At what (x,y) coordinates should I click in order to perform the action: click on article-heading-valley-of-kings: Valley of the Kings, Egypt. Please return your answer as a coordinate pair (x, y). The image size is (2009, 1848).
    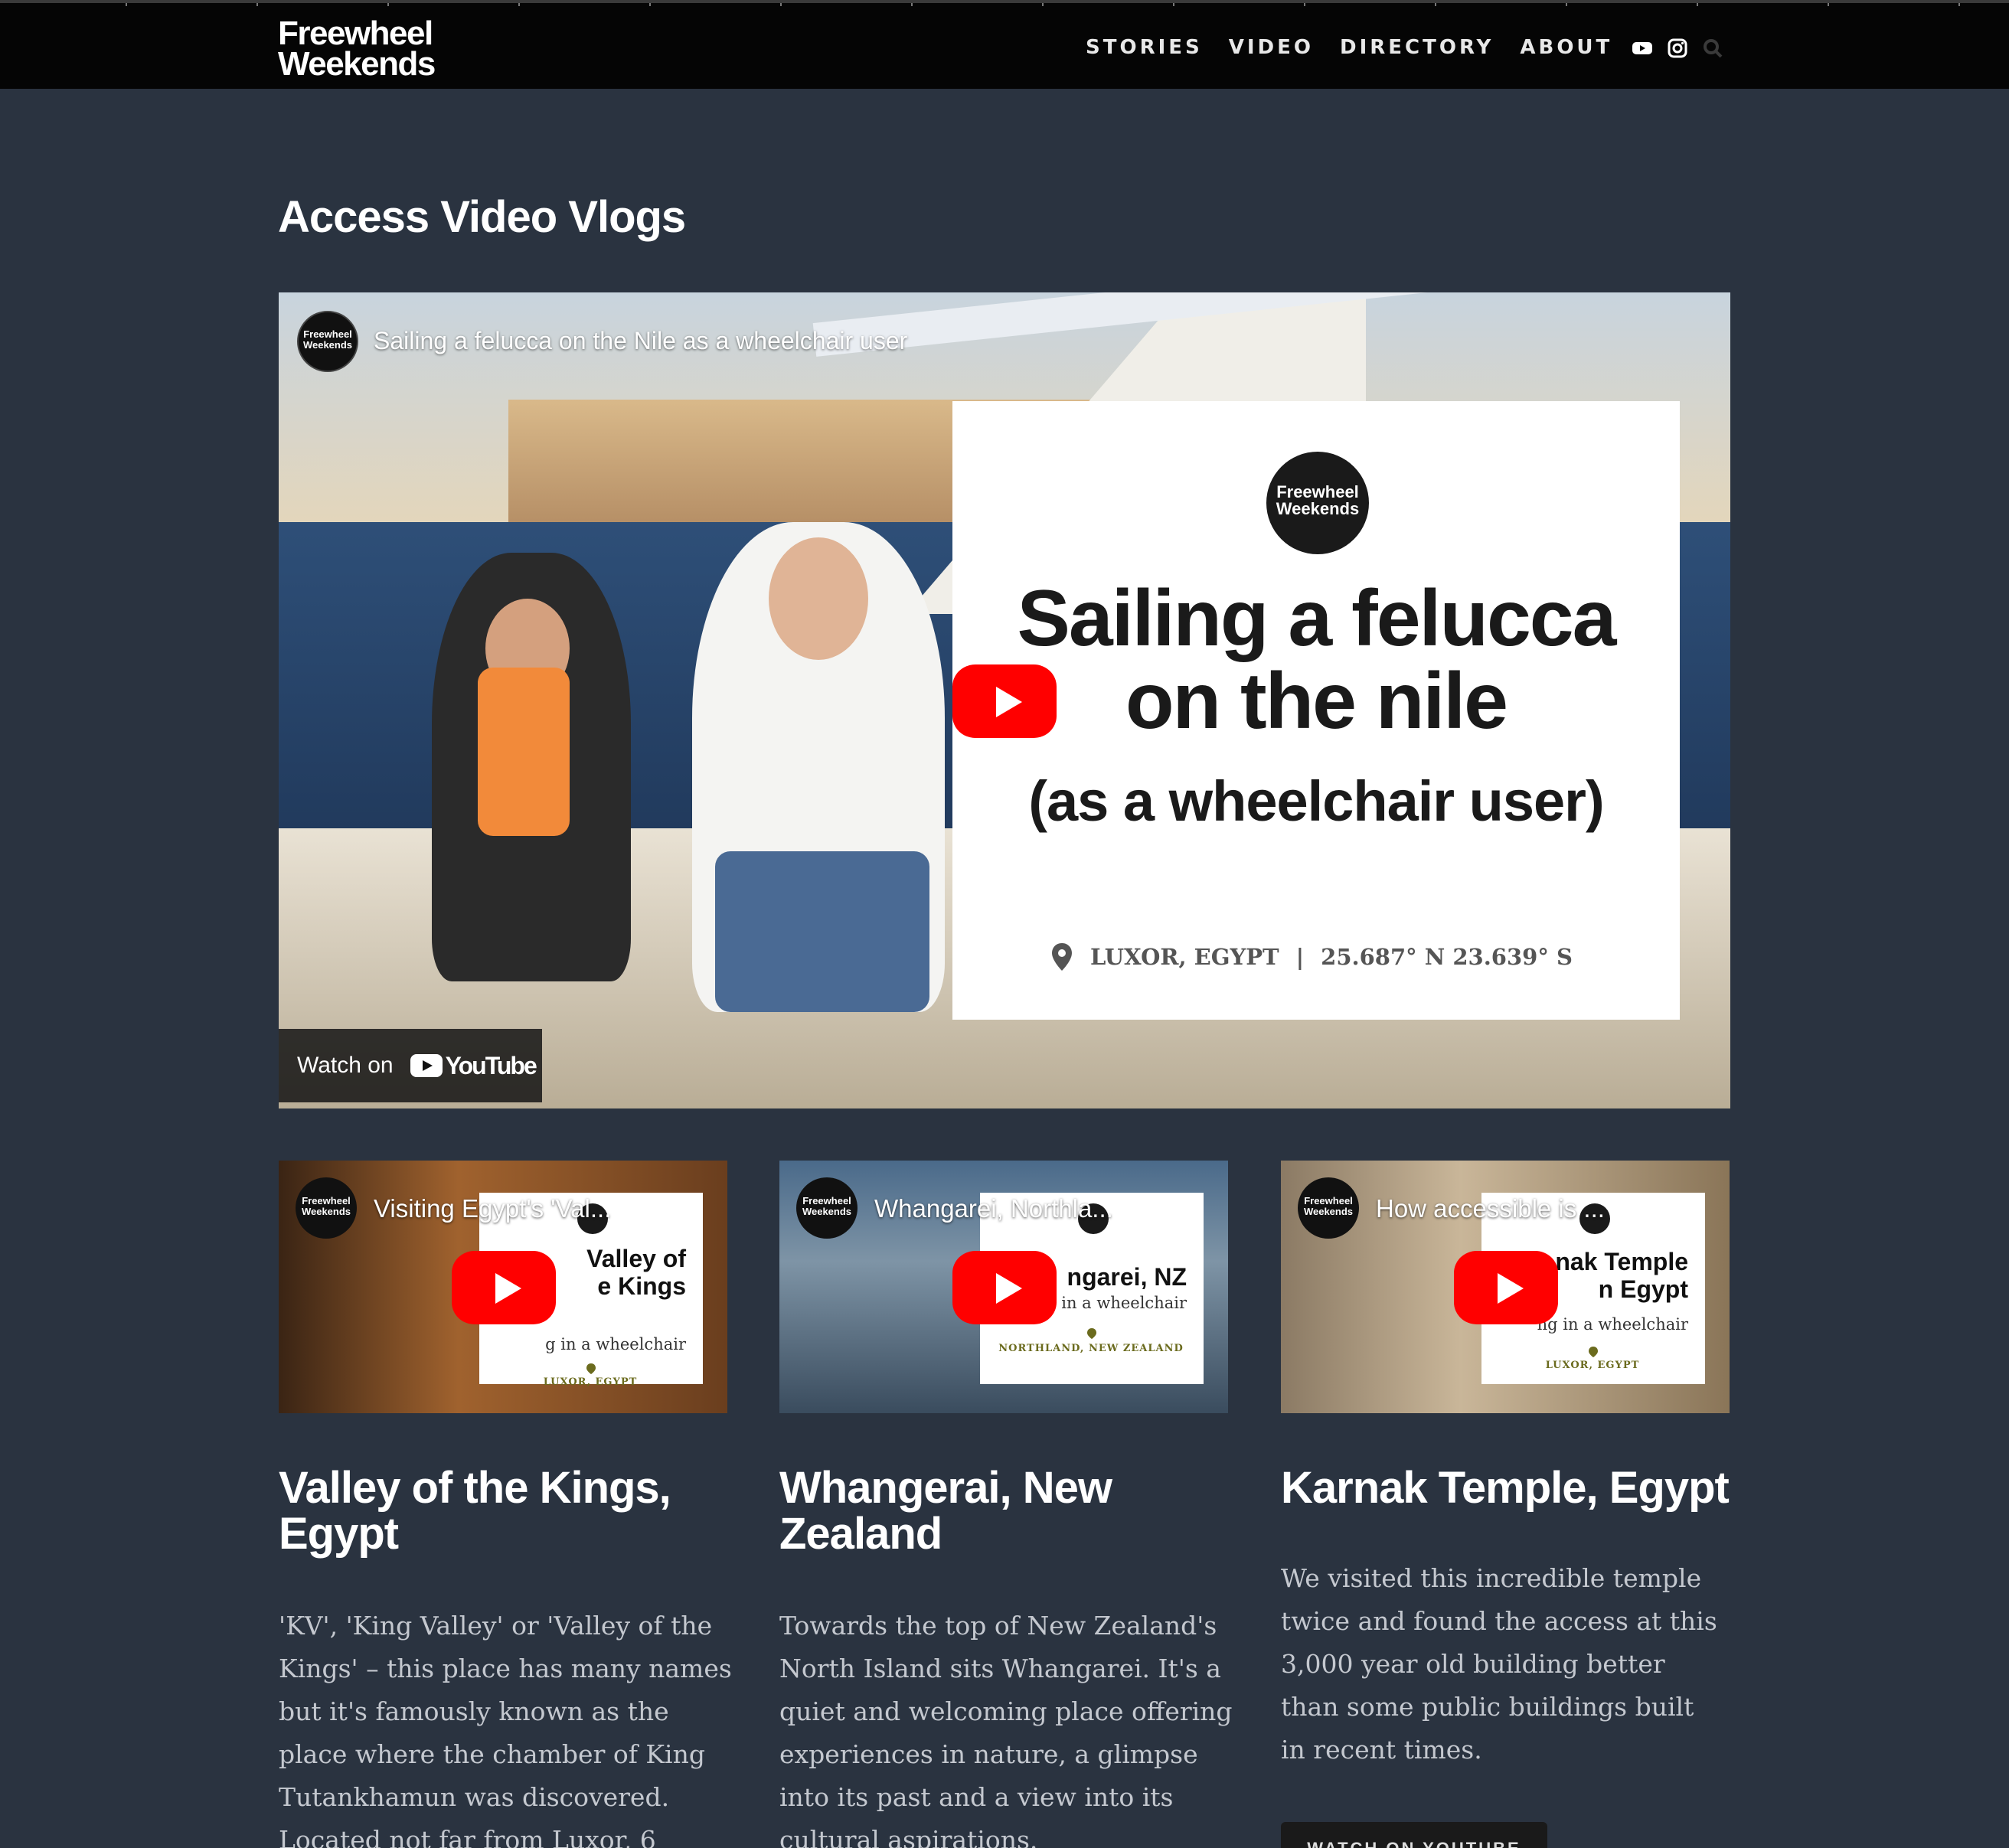
    Looking at the image, I should click on (508, 1511).